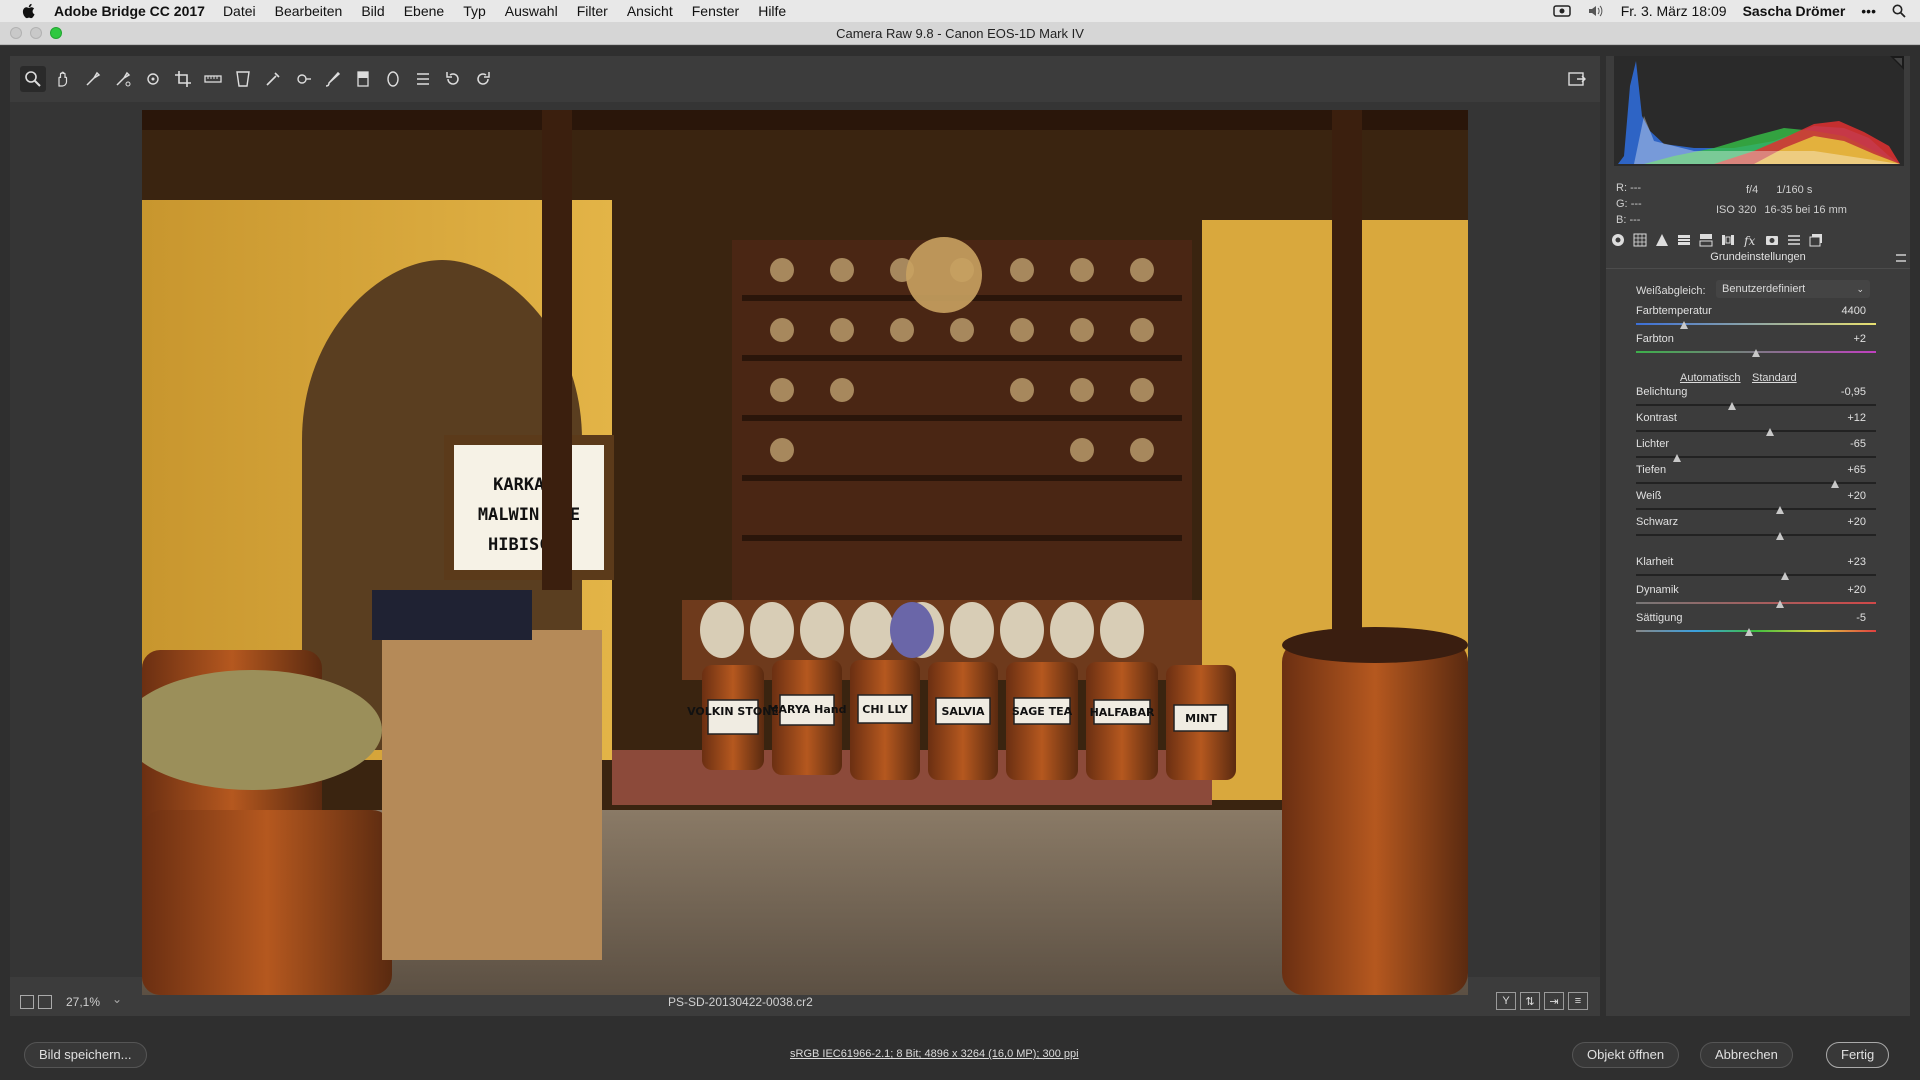 The image size is (1920, 1080). Describe the element at coordinates (333, 79) in the screenshot. I see `adjustment-brush-icon` at that location.